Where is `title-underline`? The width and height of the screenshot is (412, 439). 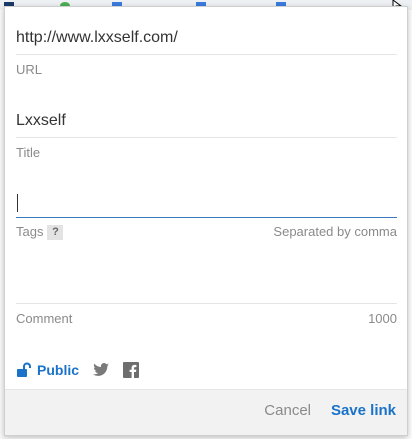 title-underline is located at coordinates (206, 137).